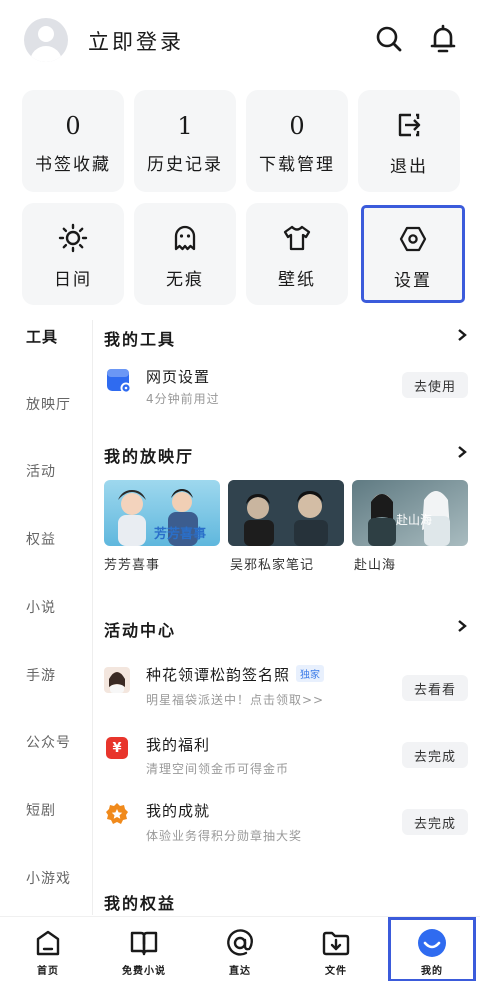  I want to click on my-rights-title: 我的权益, so click(140, 902).